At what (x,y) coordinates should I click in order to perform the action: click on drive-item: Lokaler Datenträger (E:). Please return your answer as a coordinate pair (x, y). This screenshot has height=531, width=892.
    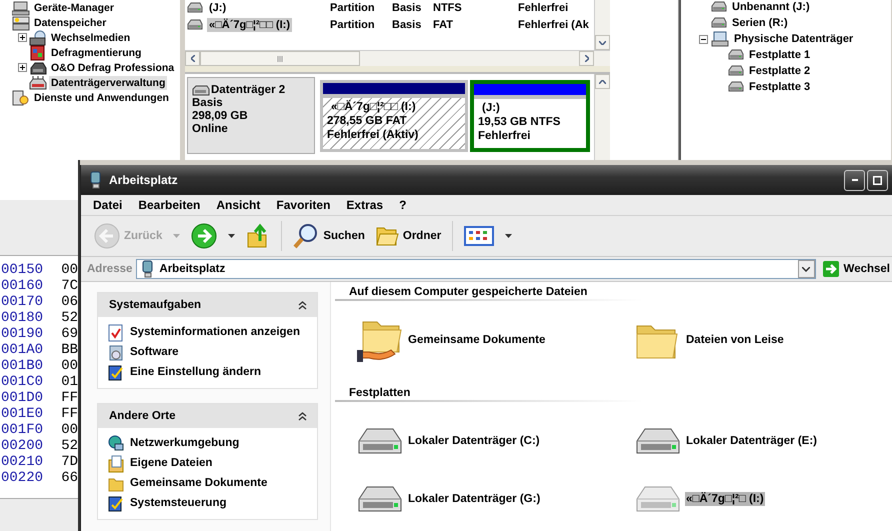
    Looking at the image, I should click on (753, 441).